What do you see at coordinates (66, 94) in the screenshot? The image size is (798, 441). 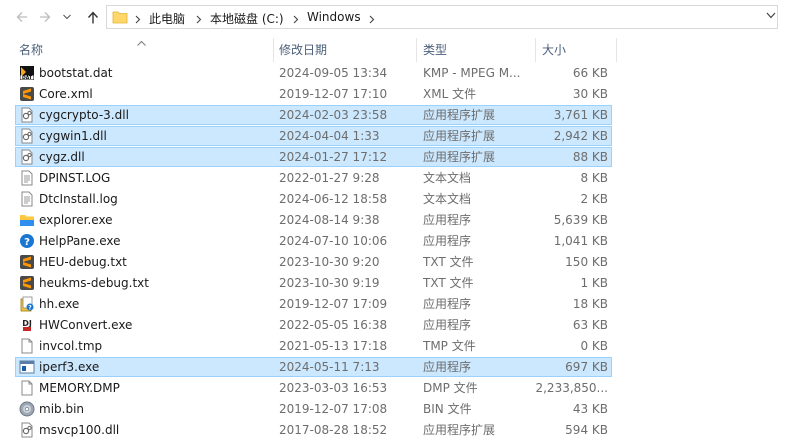 I see `file-name: Core.xml` at bounding box center [66, 94].